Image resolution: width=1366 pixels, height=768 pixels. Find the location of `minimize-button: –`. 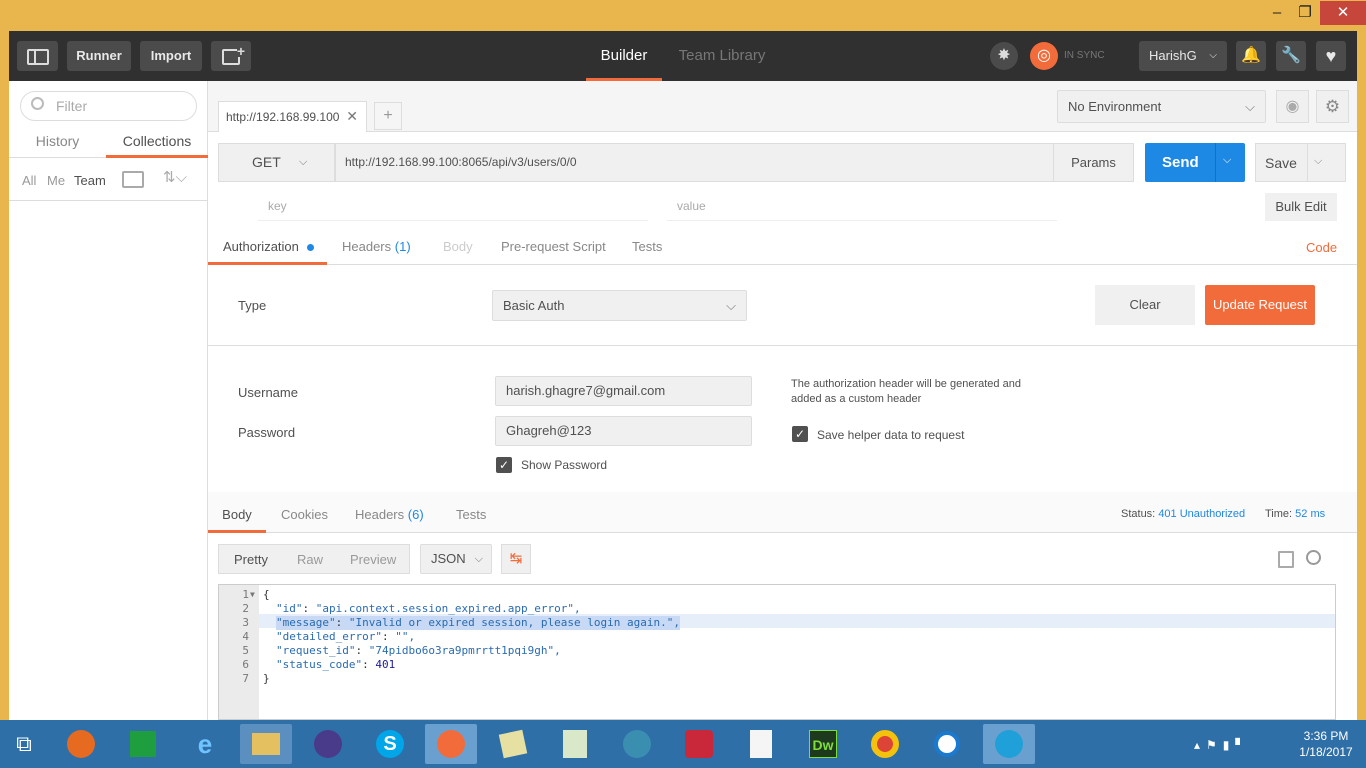

minimize-button: – is located at coordinates (1277, 13).